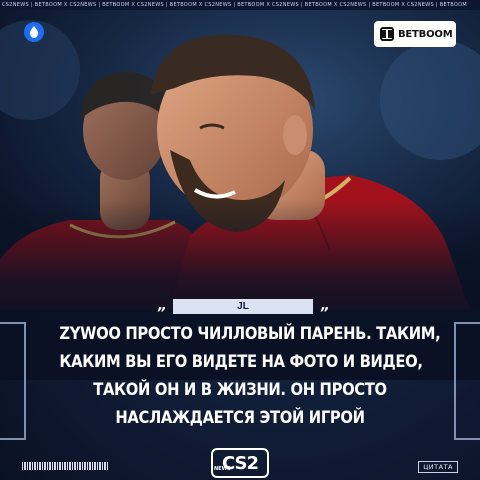 This screenshot has height=480, width=480. What do you see at coordinates (250, 334) in the screenshot?
I see `quote-line: ZYWOO ПРОСТО ЧИЛЛОВЫЙ ПАРЕНЬ. ТАКИМ,` at bounding box center [250, 334].